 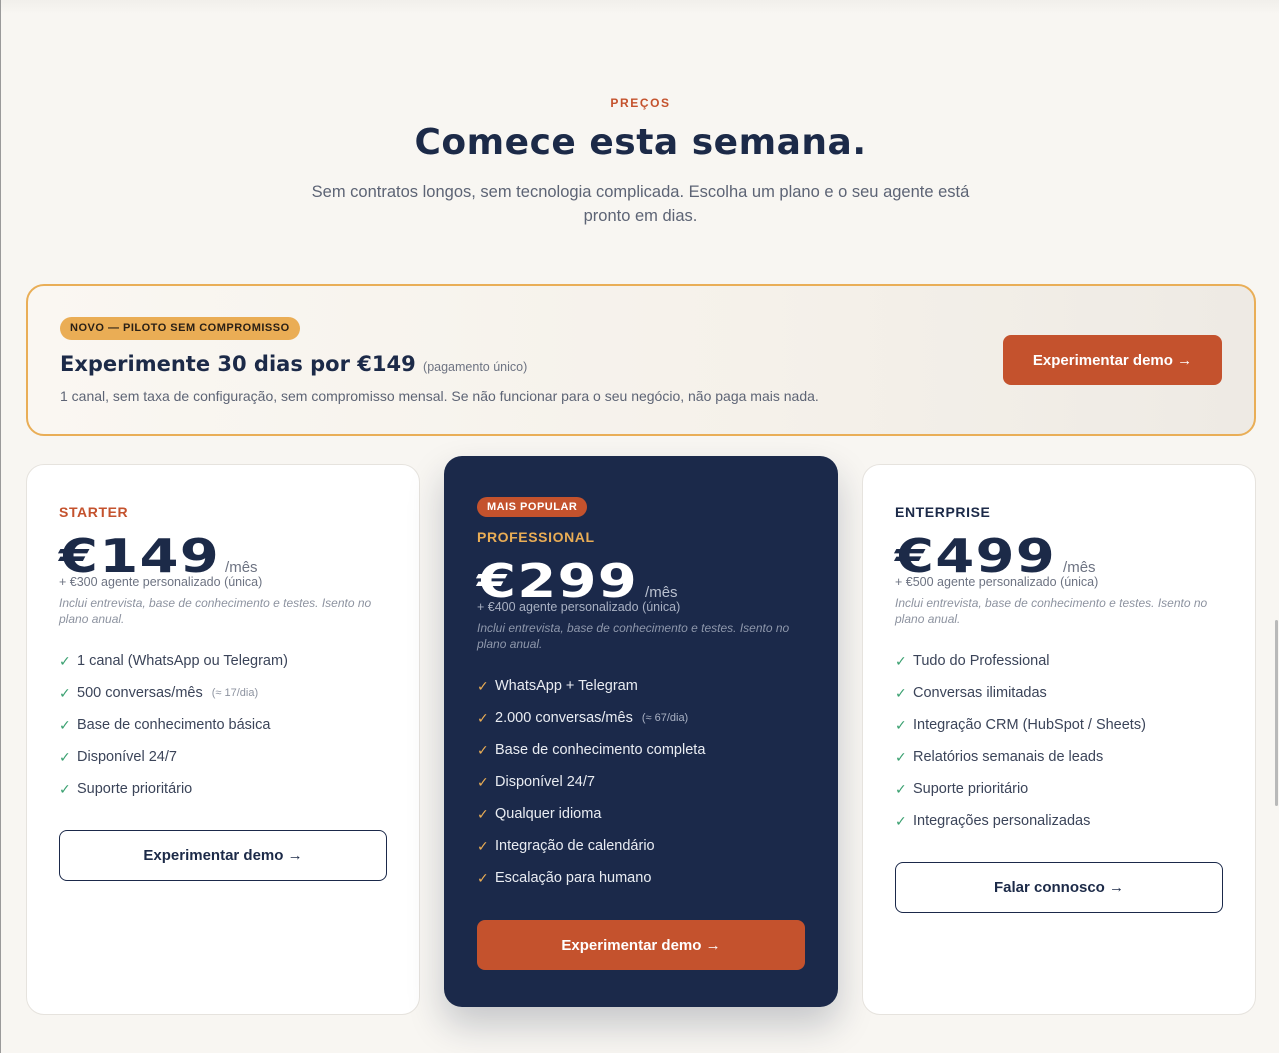 I want to click on feature-item: ✓ 2.000 conversas/mês (≈ 67/dia), so click(x=591, y=718).